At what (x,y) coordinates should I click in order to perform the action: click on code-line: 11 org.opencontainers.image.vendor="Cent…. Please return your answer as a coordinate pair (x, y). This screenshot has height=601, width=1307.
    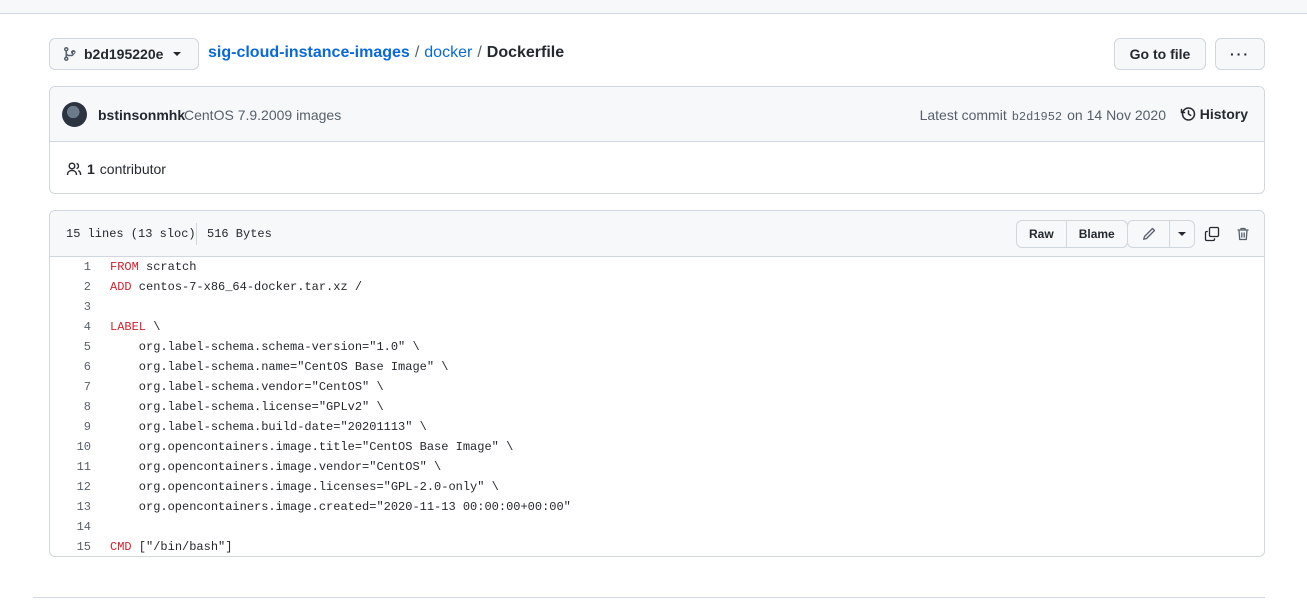
    Looking at the image, I should click on (657, 467).